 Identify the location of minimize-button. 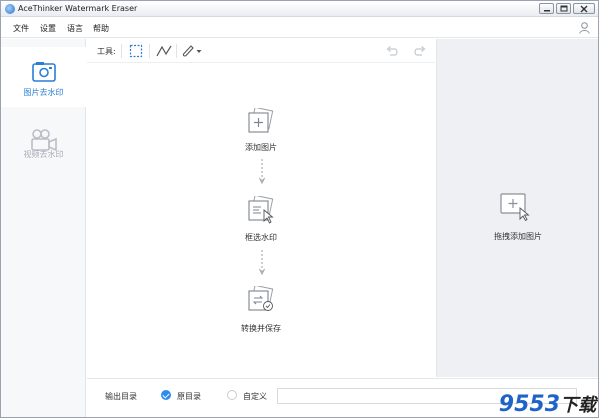
(546, 8).